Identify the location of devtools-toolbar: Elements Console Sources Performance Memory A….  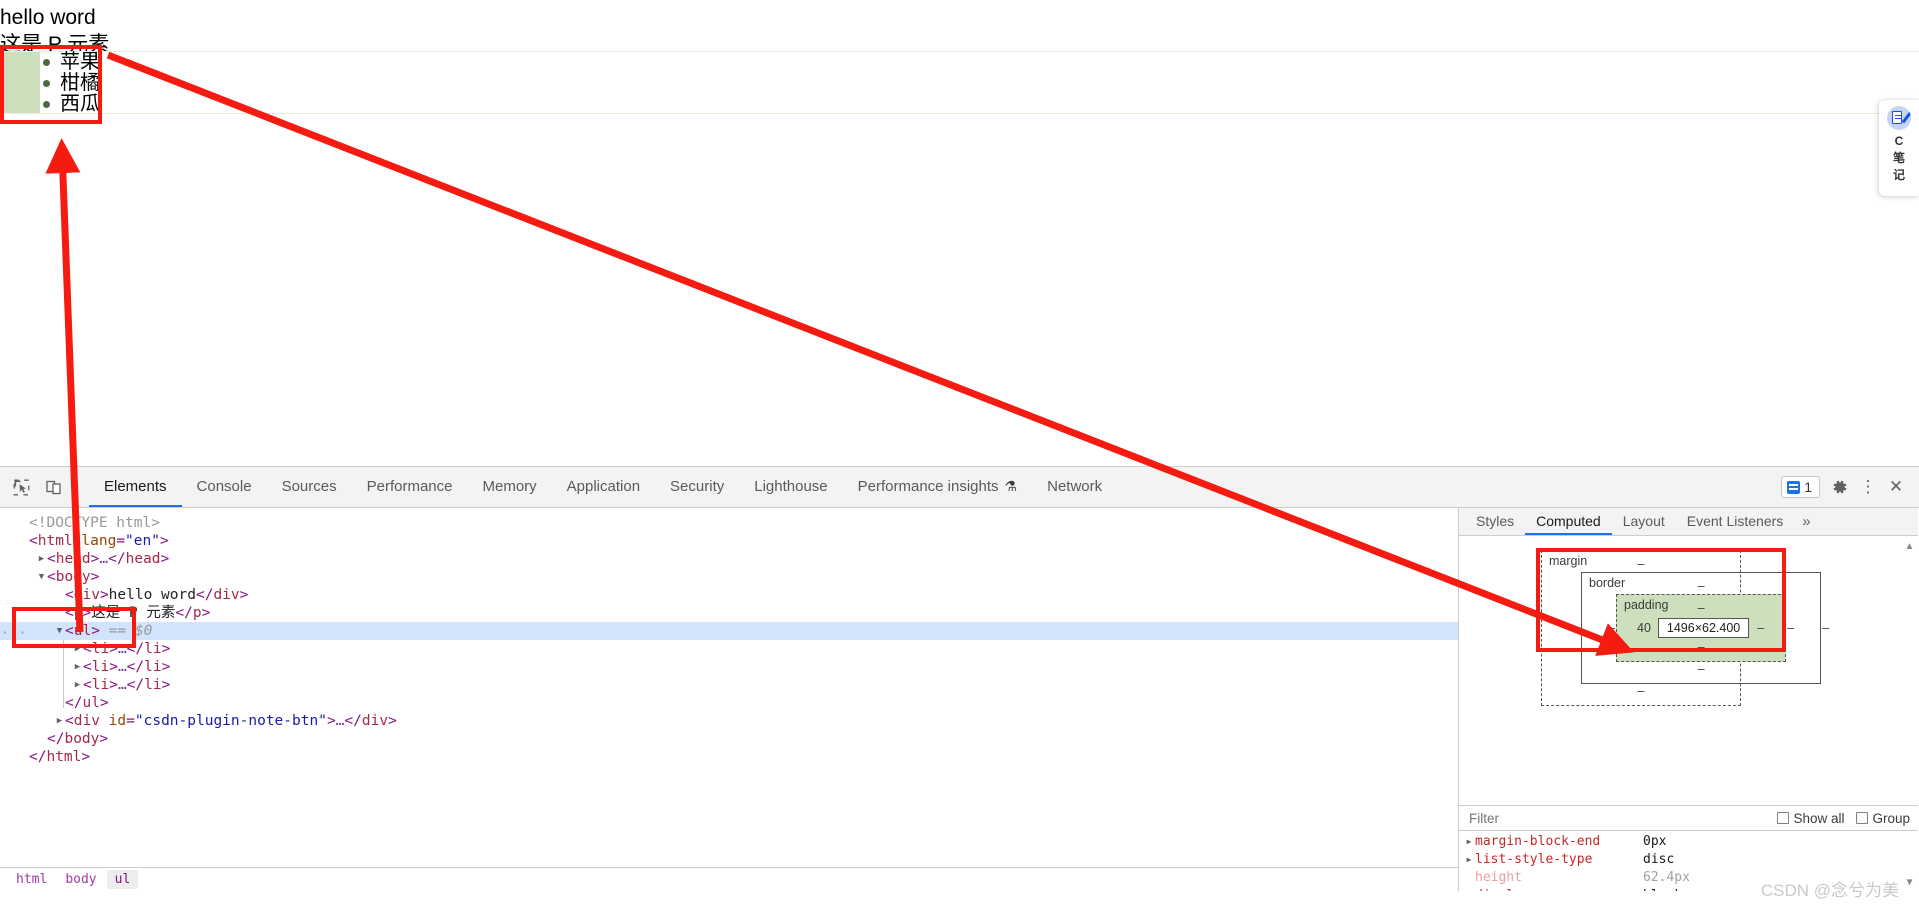
(959, 487).